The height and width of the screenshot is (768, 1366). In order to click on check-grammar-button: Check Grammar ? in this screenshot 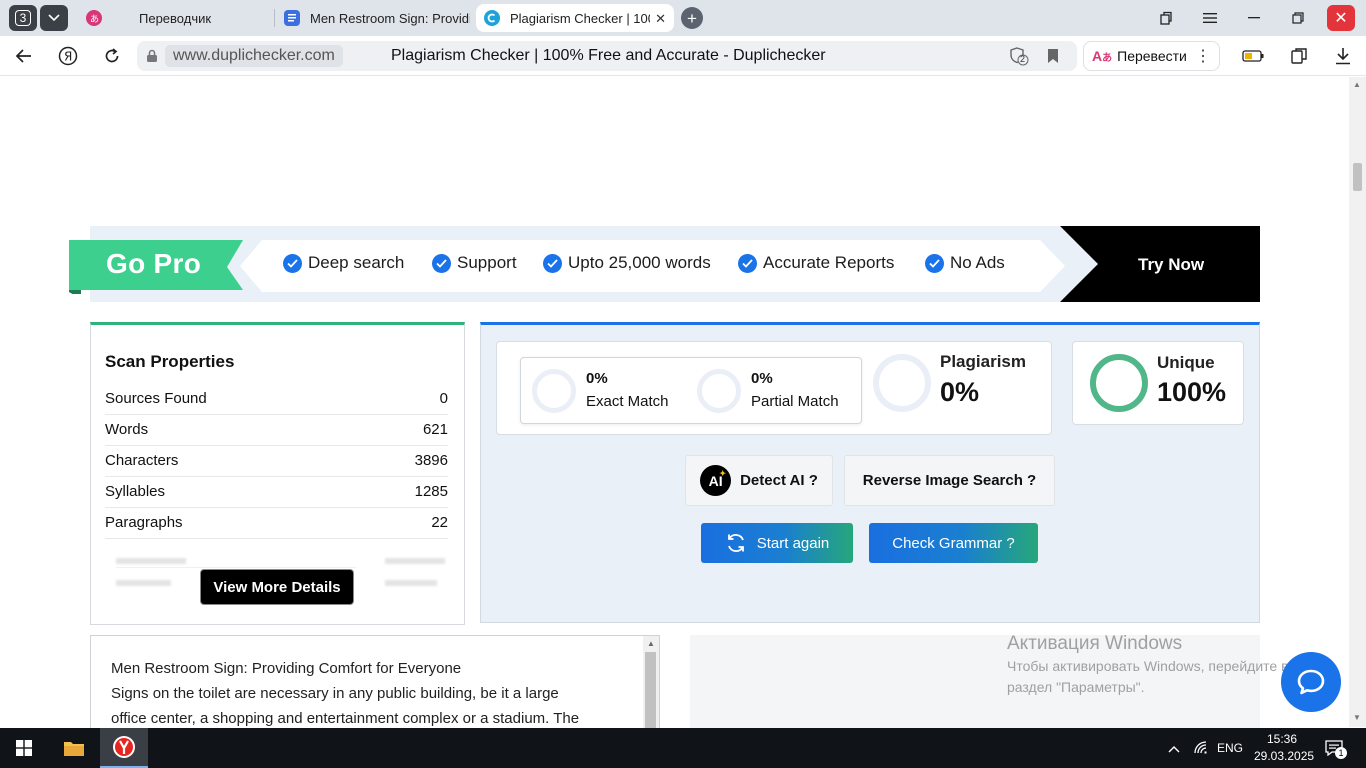, I will do `click(953, 543)`.